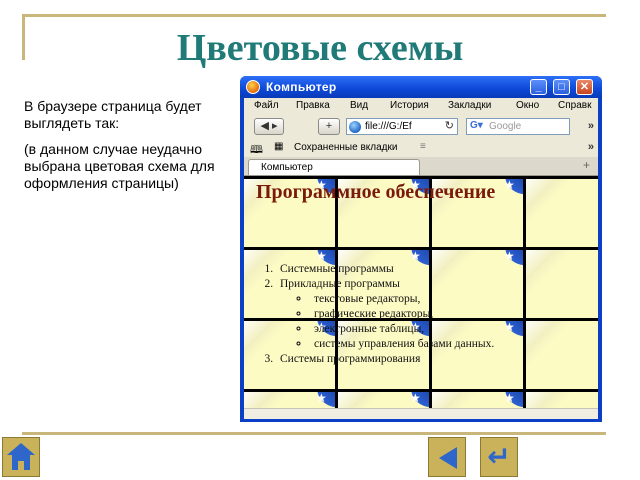 This screenshot has width=640, height=480. Describe the element at coordinates (266, 105) in the screenshot. I see `menu-file: Файл` at that location.